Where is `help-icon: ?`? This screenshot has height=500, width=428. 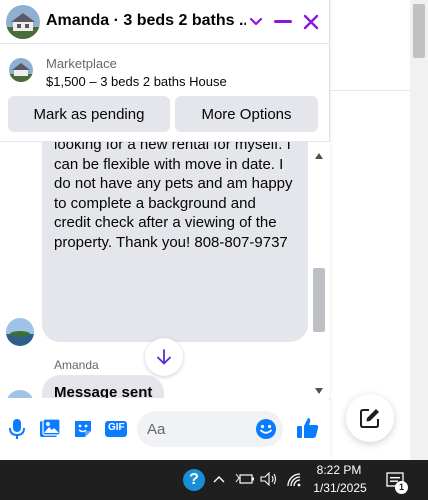 help-icon: ? is located at coordinates (194, 480).